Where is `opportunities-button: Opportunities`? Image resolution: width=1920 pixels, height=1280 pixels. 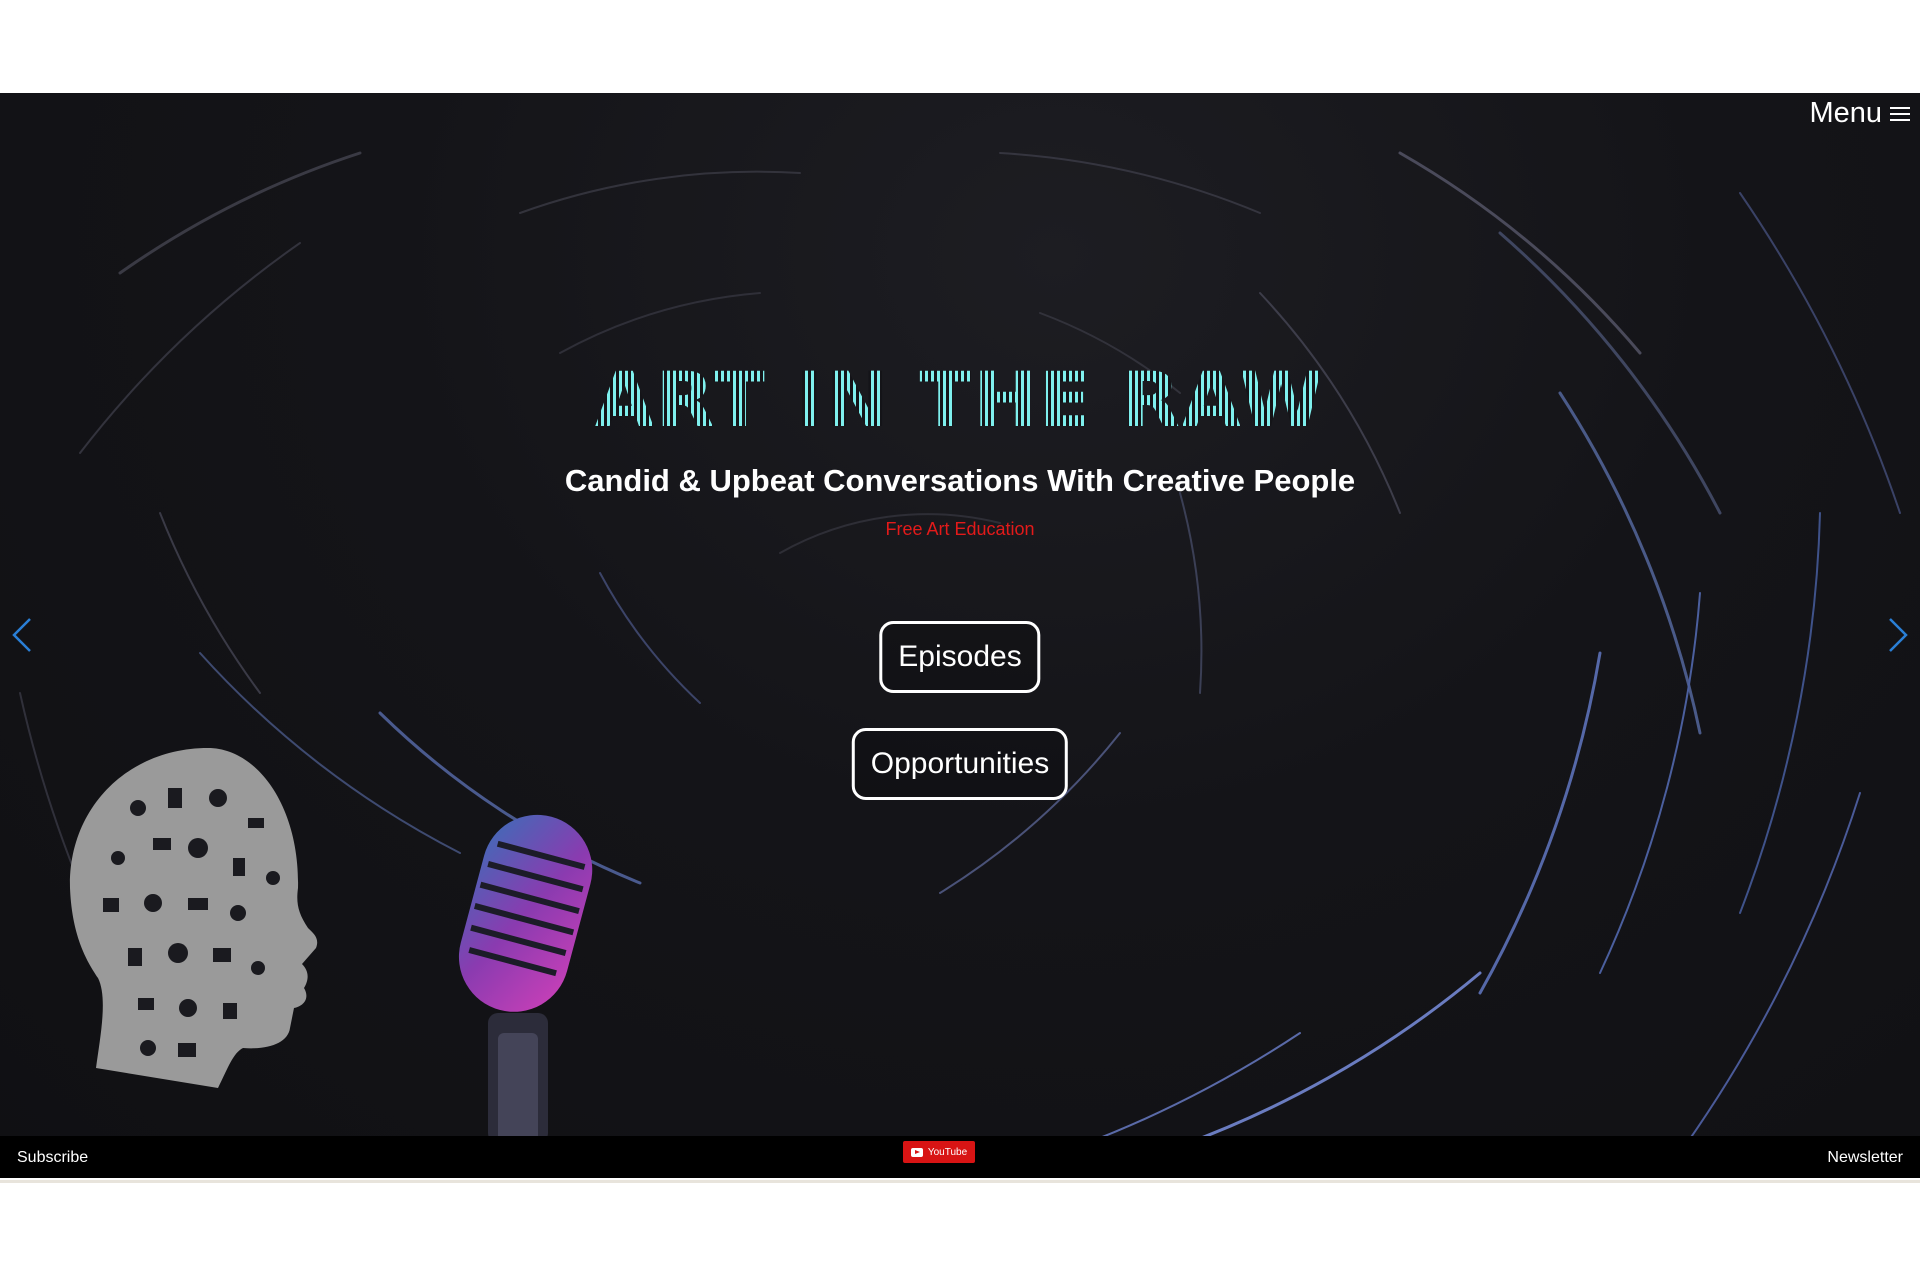 opportunities-button: Opportunities is located at coordinates (960, 764).